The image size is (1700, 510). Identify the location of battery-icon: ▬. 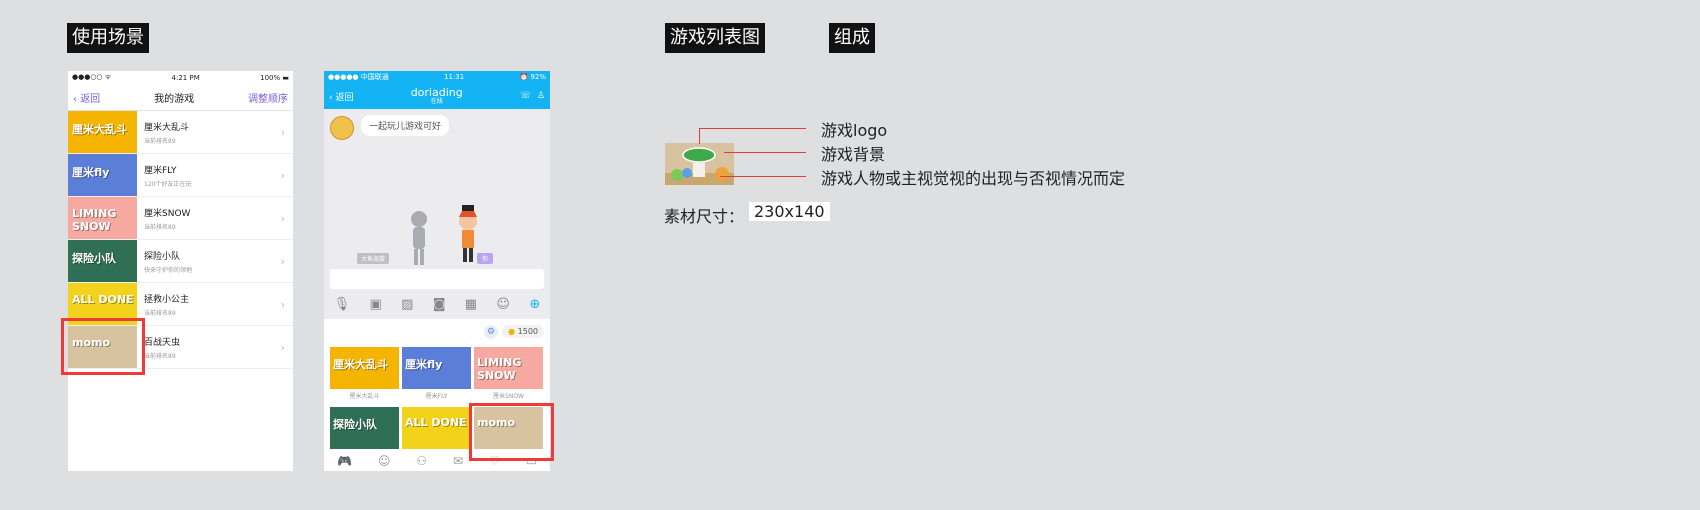
(285, 77).